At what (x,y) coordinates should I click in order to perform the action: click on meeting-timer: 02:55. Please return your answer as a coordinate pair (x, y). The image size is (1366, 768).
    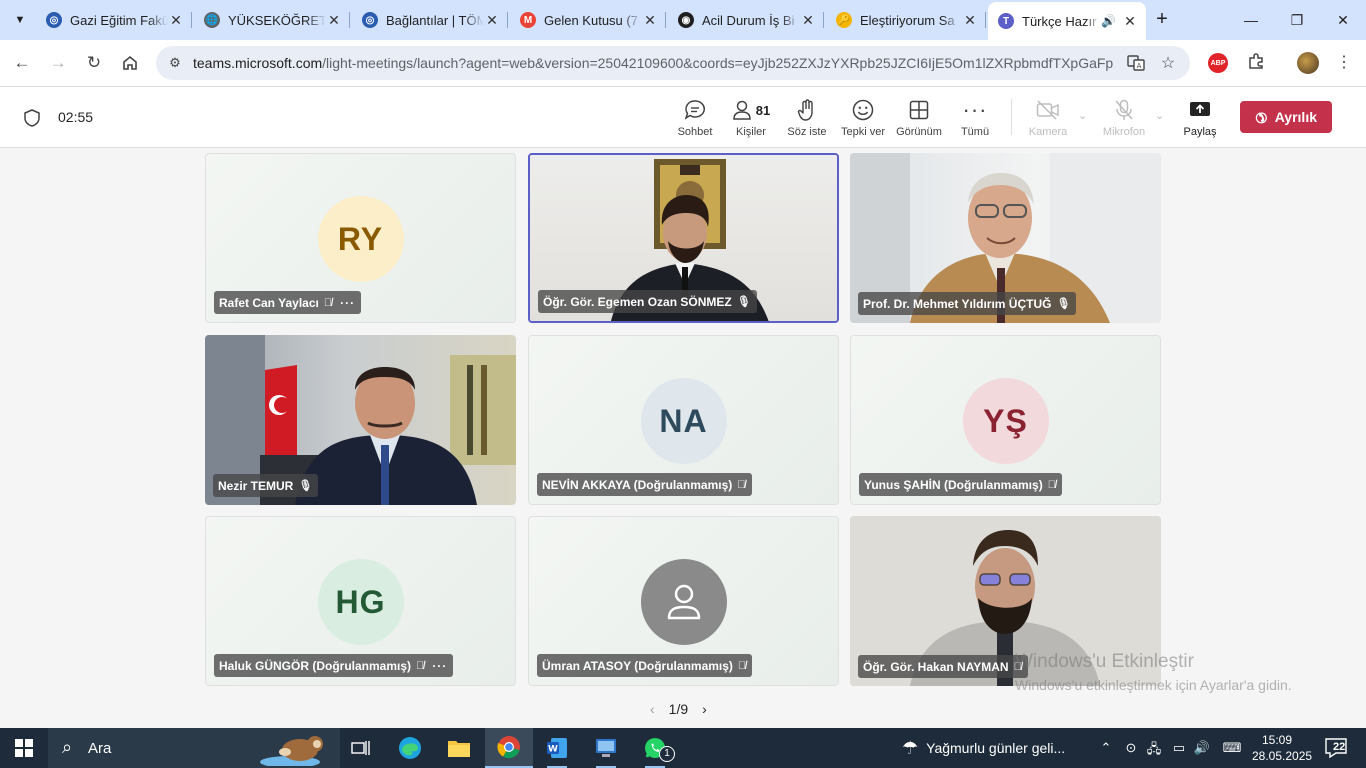
    Looking at the image, I should click on (76, 117).